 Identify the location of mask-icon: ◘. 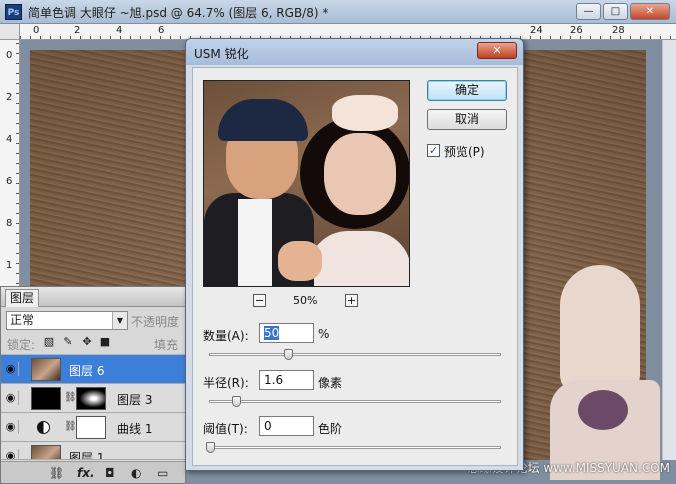
(110, 473).